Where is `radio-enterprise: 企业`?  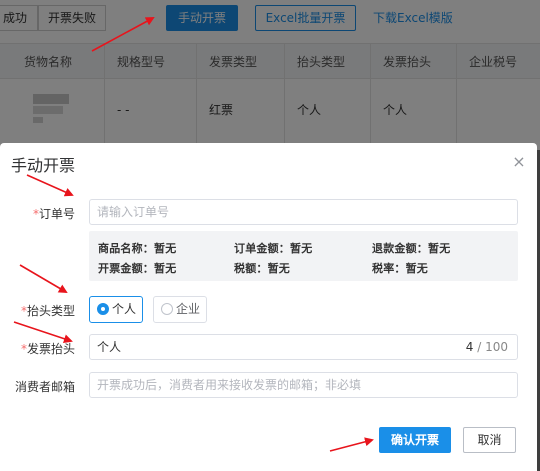
radio-enterprise: 企业 is located at coordinates (180, 309).